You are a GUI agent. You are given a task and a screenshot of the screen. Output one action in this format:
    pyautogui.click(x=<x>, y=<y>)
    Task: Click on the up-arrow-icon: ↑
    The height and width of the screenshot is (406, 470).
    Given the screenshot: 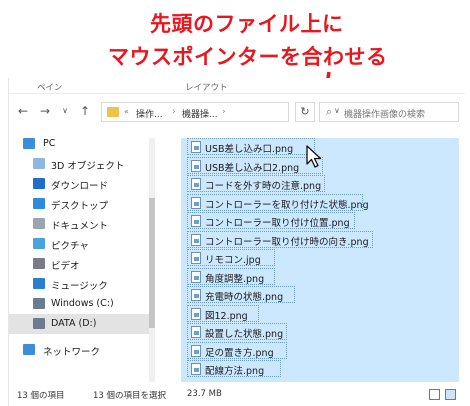 What is the action you would take?
    pyautogui.click(x=85, y=111)
    